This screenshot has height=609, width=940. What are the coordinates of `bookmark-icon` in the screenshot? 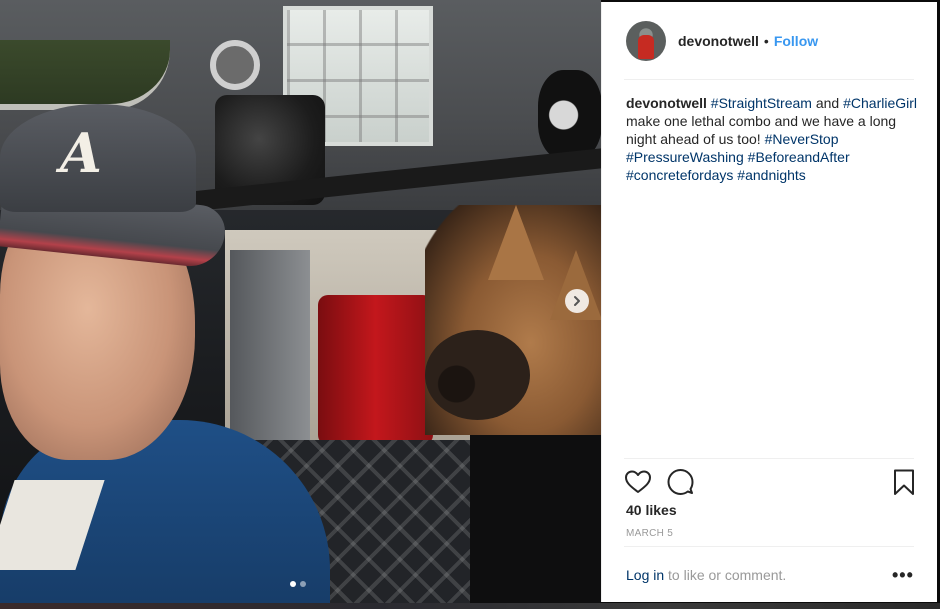 It's located at (904, 482).